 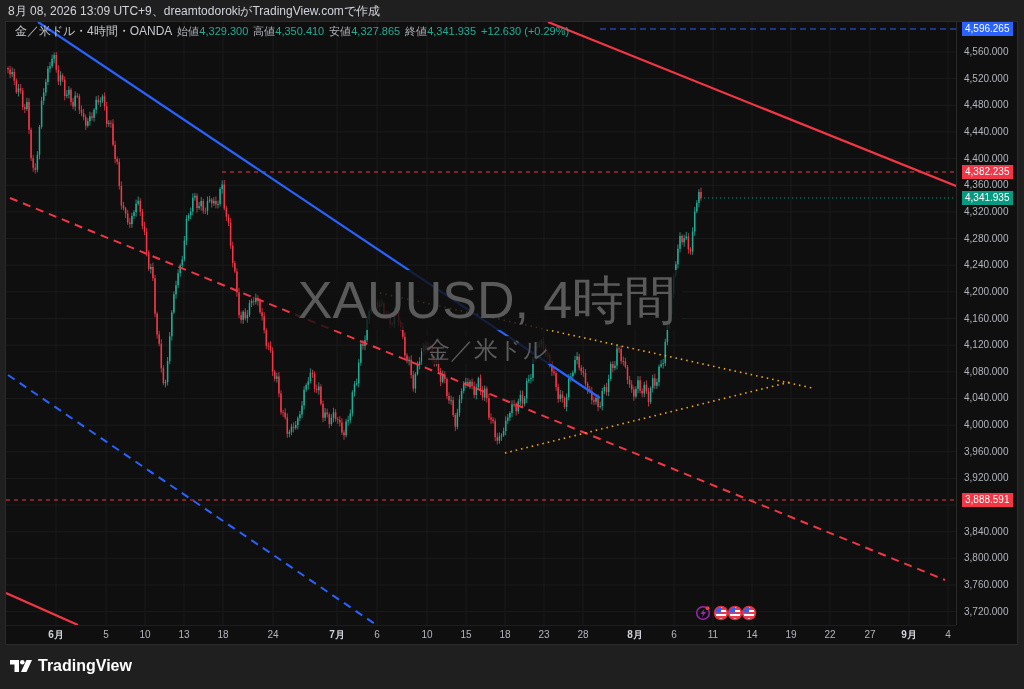 What do you see at coordinates (452, 31) in the screenshot?
I see `legend-value: 4,341.935` at bounding box center [452, 31].